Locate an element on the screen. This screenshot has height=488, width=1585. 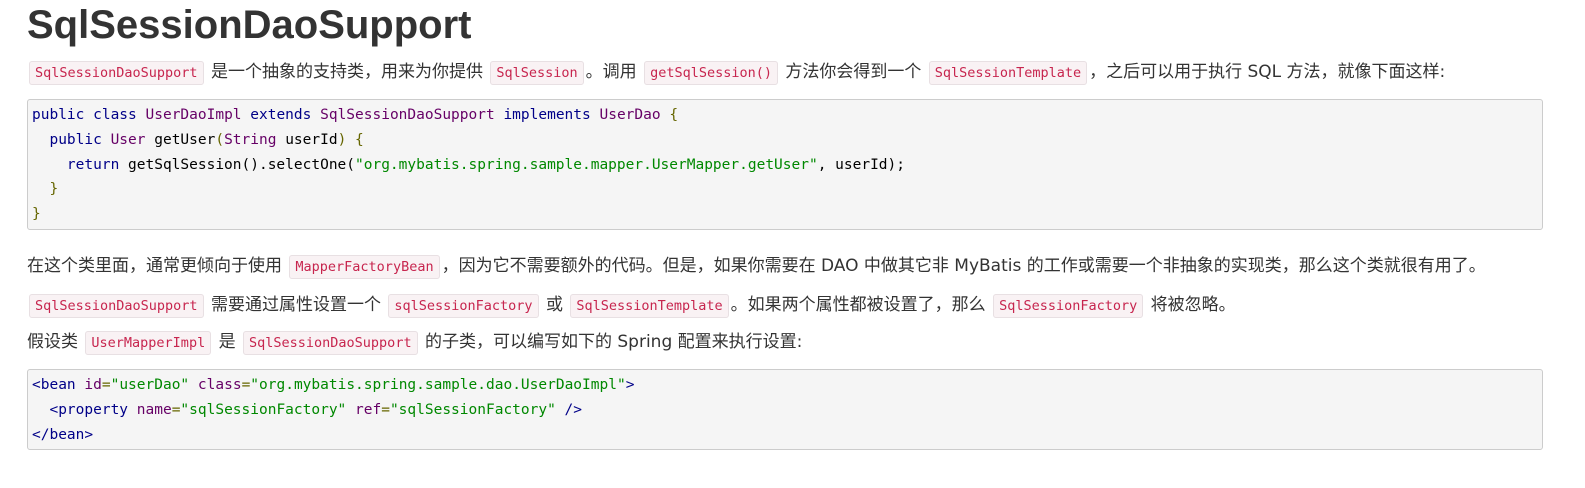
paragraph-text: 将被忽略。 is located at coordinates (1190, 305).